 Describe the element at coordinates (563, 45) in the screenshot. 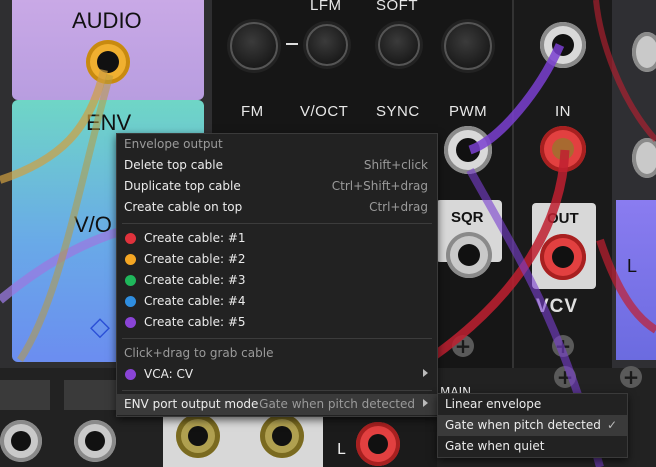

I see `top-output-jack` at that location.